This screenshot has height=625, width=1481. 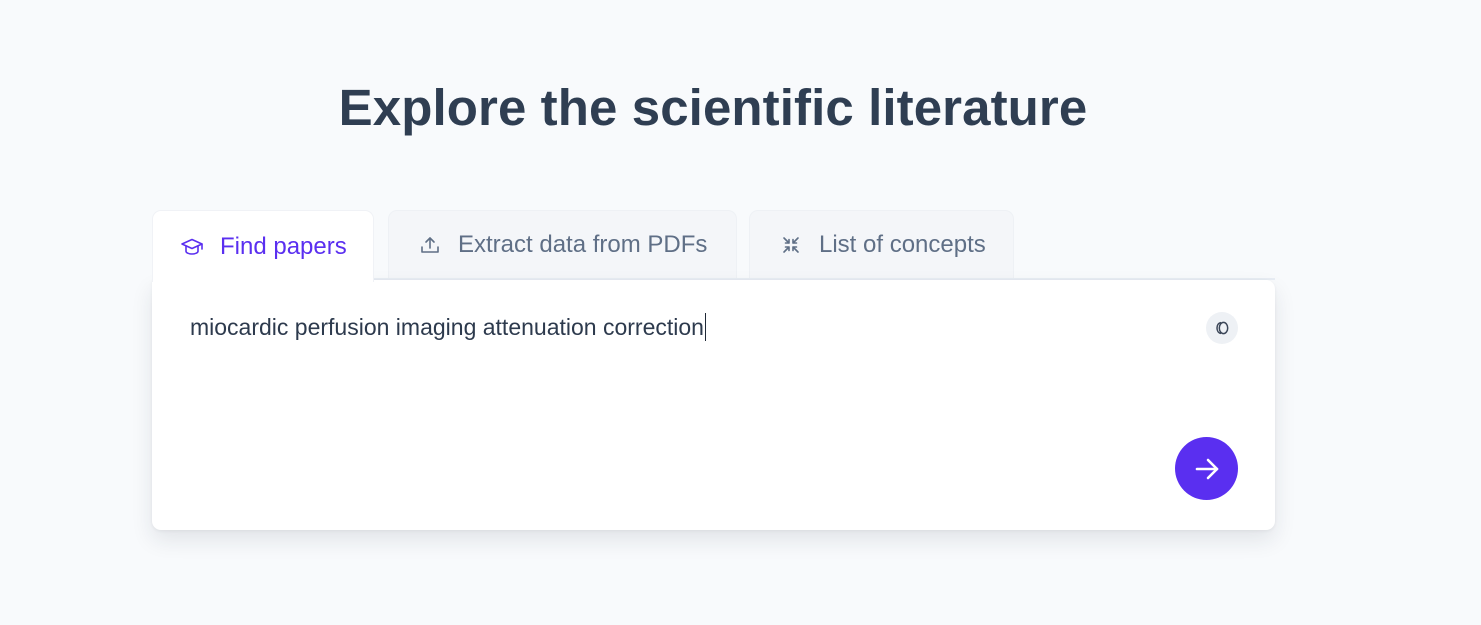 I want to click on submit-search-button, so click(x=1206, y=468).